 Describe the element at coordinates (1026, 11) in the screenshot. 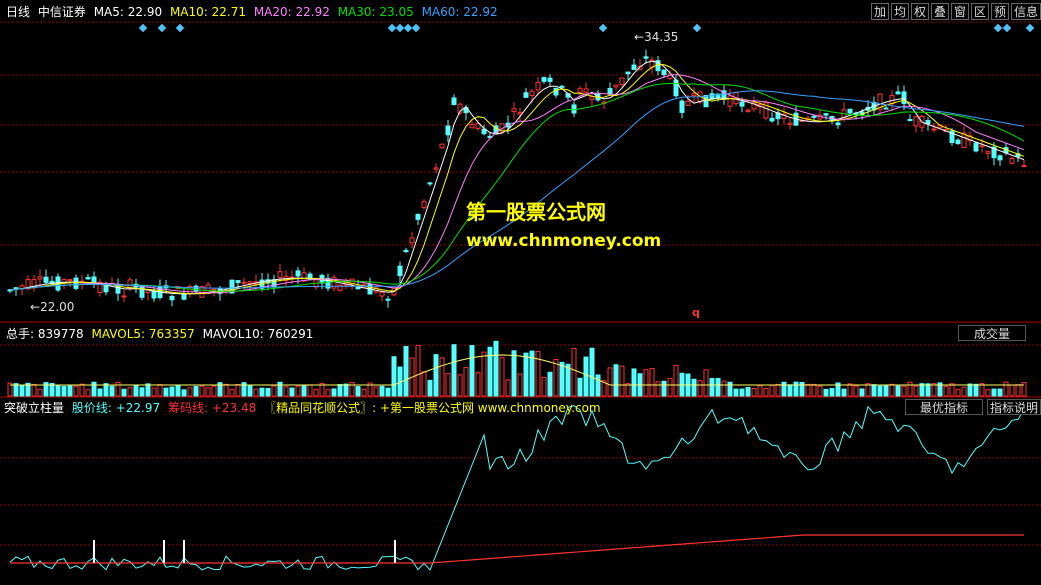

I see `toolbar-info-button: 信息` at that location.